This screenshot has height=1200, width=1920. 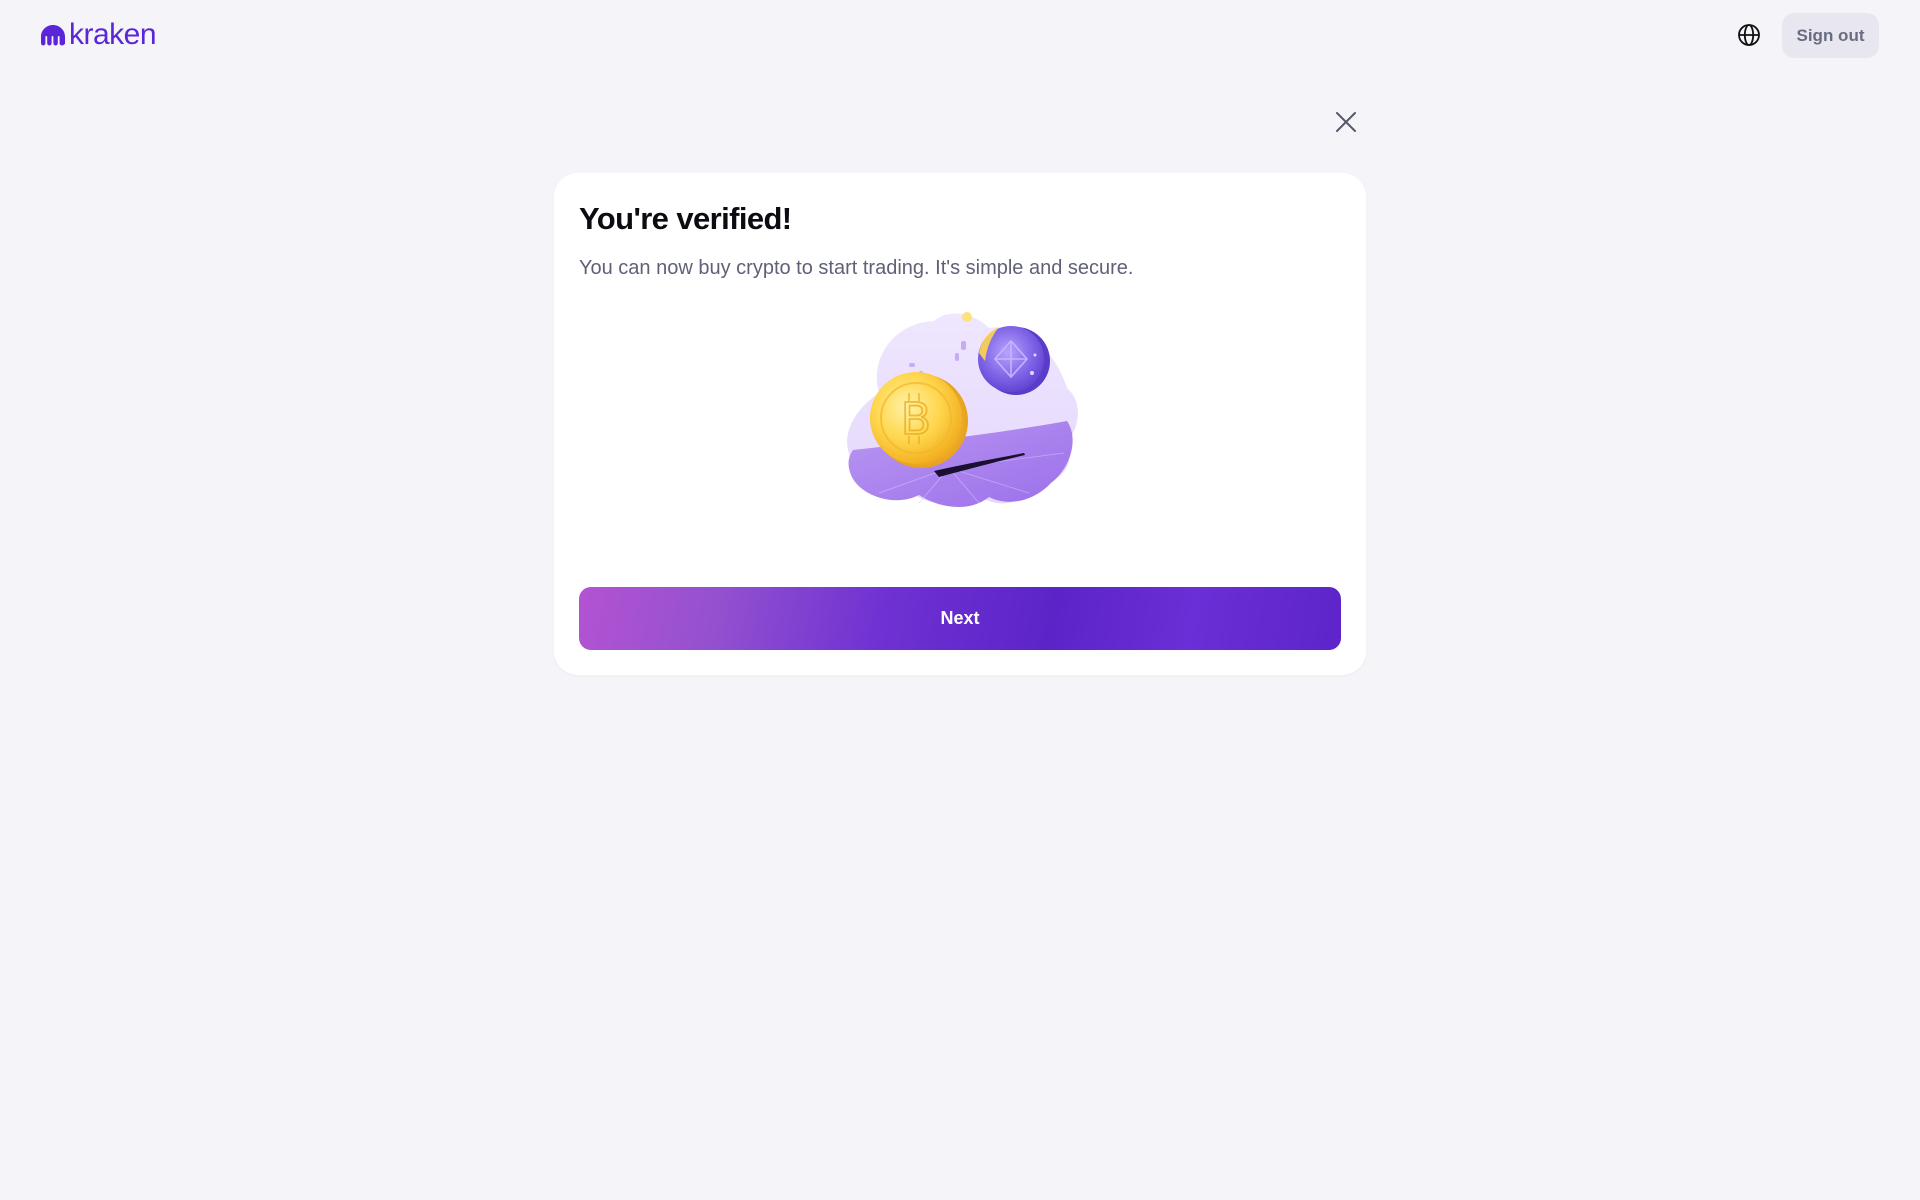 What do you see at coordinates (960, 36) in the screenshot?
I see `top-bar: kraken Sign out` at bounding box center [960, 36].